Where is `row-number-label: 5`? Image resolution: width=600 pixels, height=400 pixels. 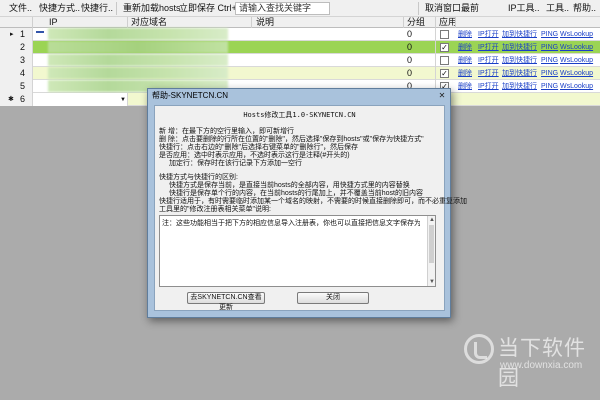 row-number-label: 5 is located at coordinates (23, 86).